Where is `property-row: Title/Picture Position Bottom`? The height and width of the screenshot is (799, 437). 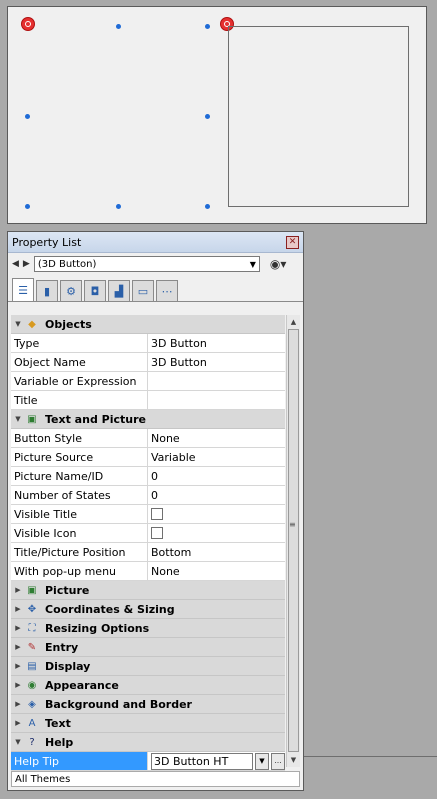 property-row: Title/Picture Position Bottom is located at coordinates (148, 552).